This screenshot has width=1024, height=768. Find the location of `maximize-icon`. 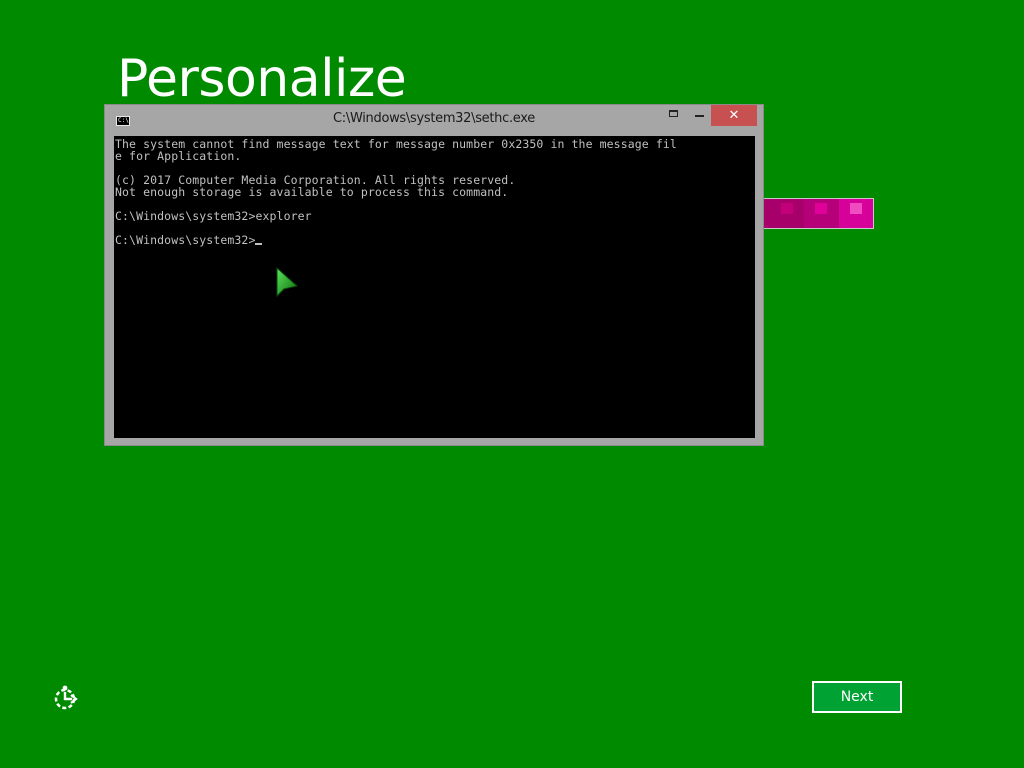

maximize-icon is located at coordinates (673, 113).